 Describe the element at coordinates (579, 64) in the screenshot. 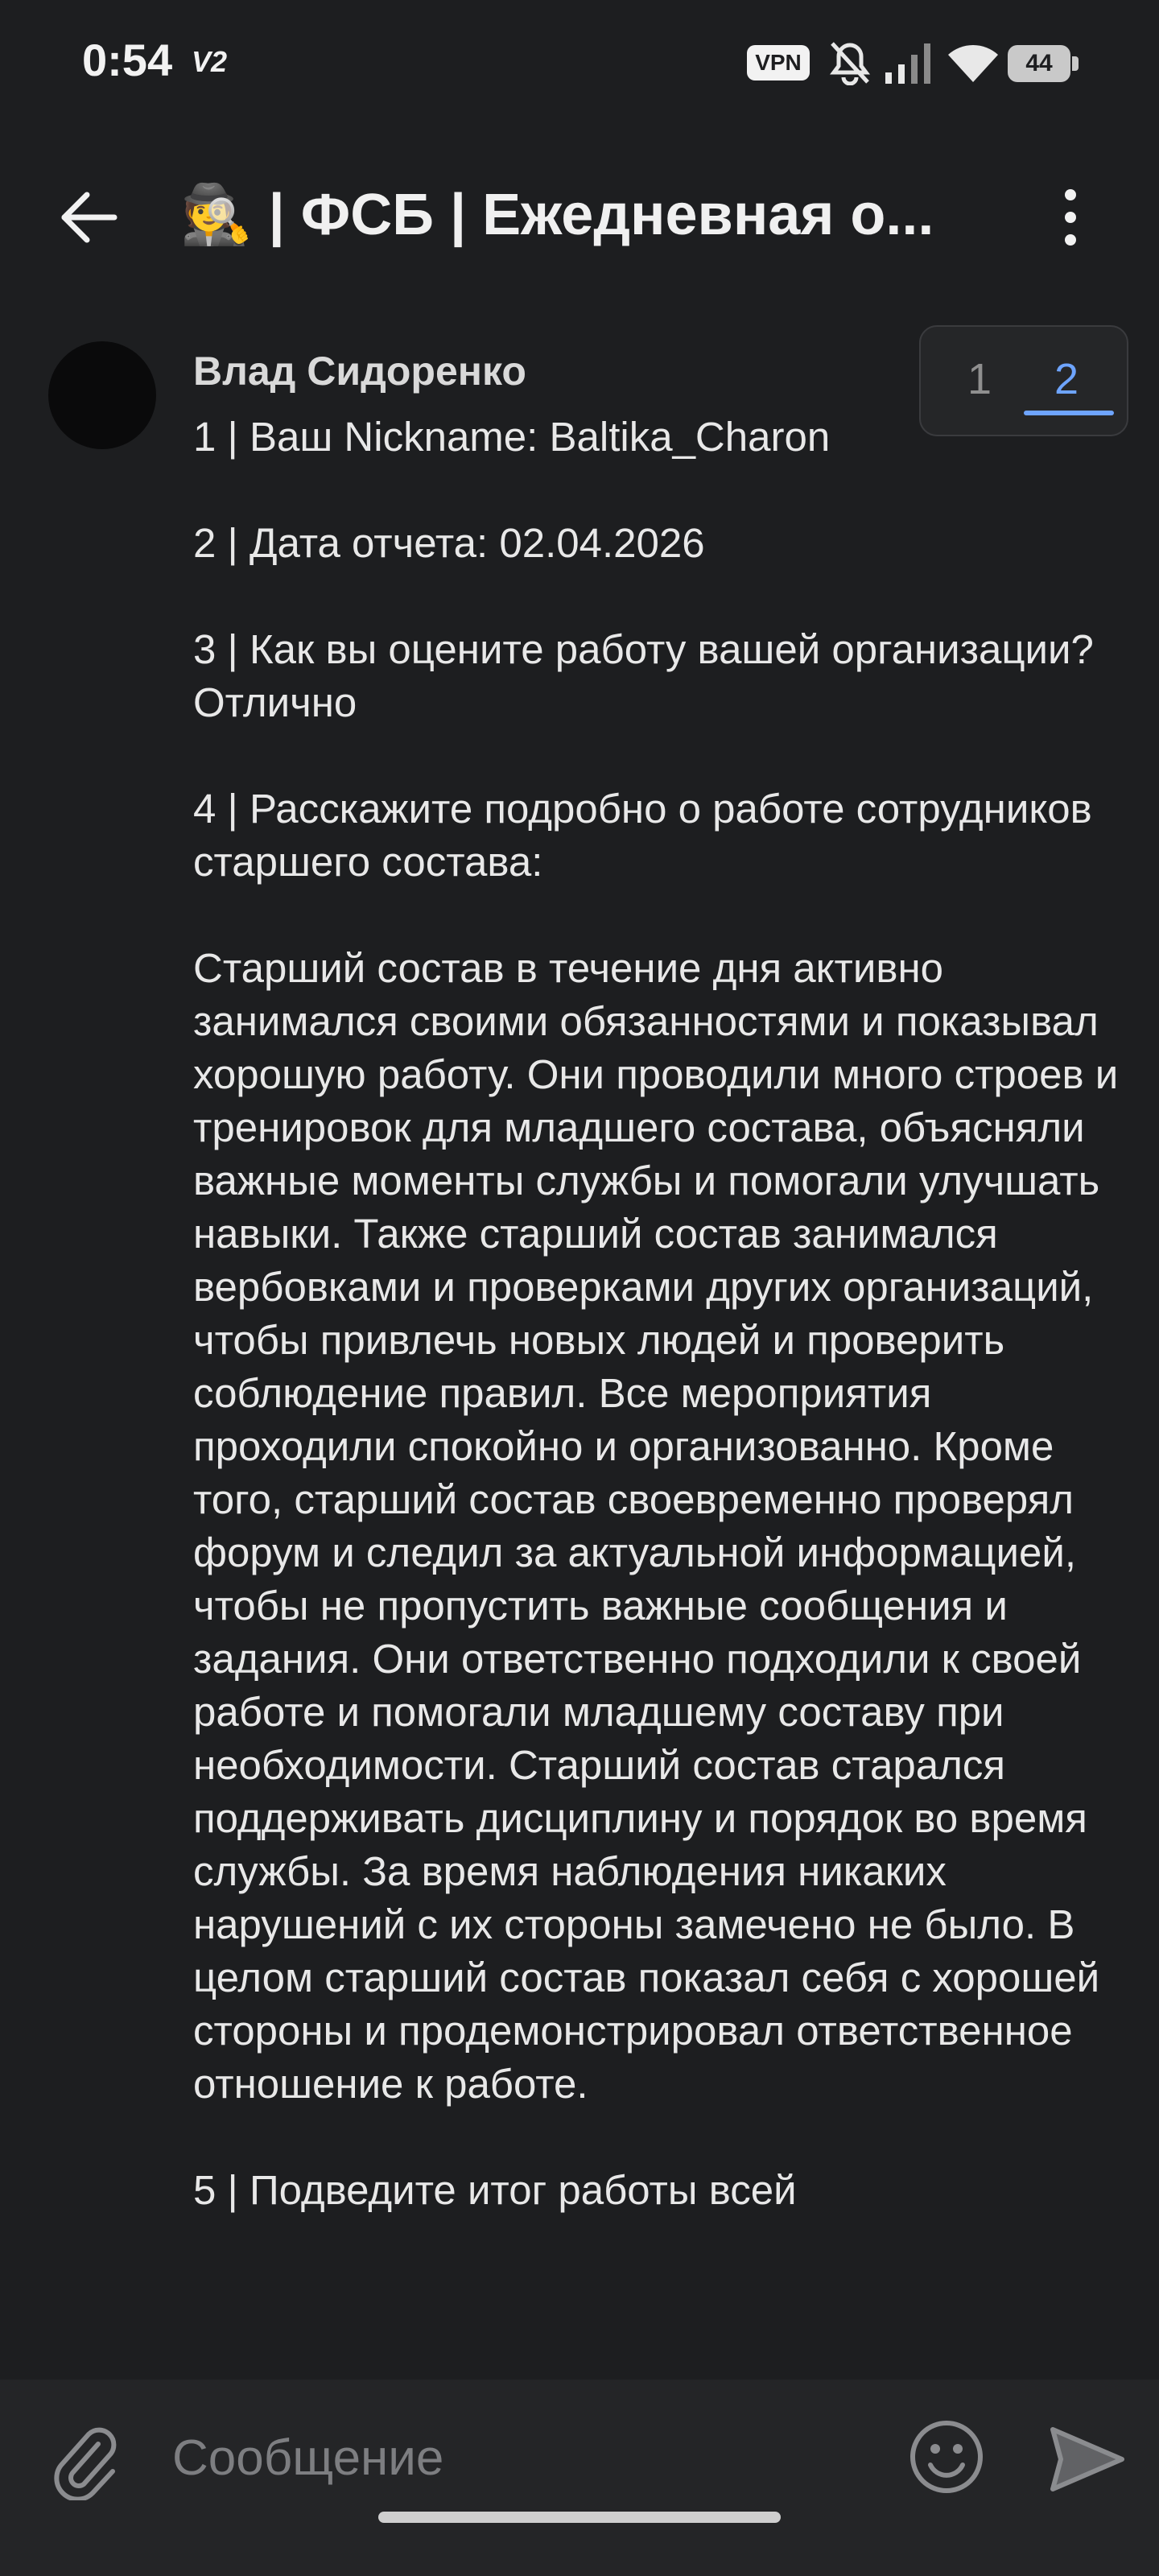

I see `status-bar: 0:54 V2 VPN 44` at that location.